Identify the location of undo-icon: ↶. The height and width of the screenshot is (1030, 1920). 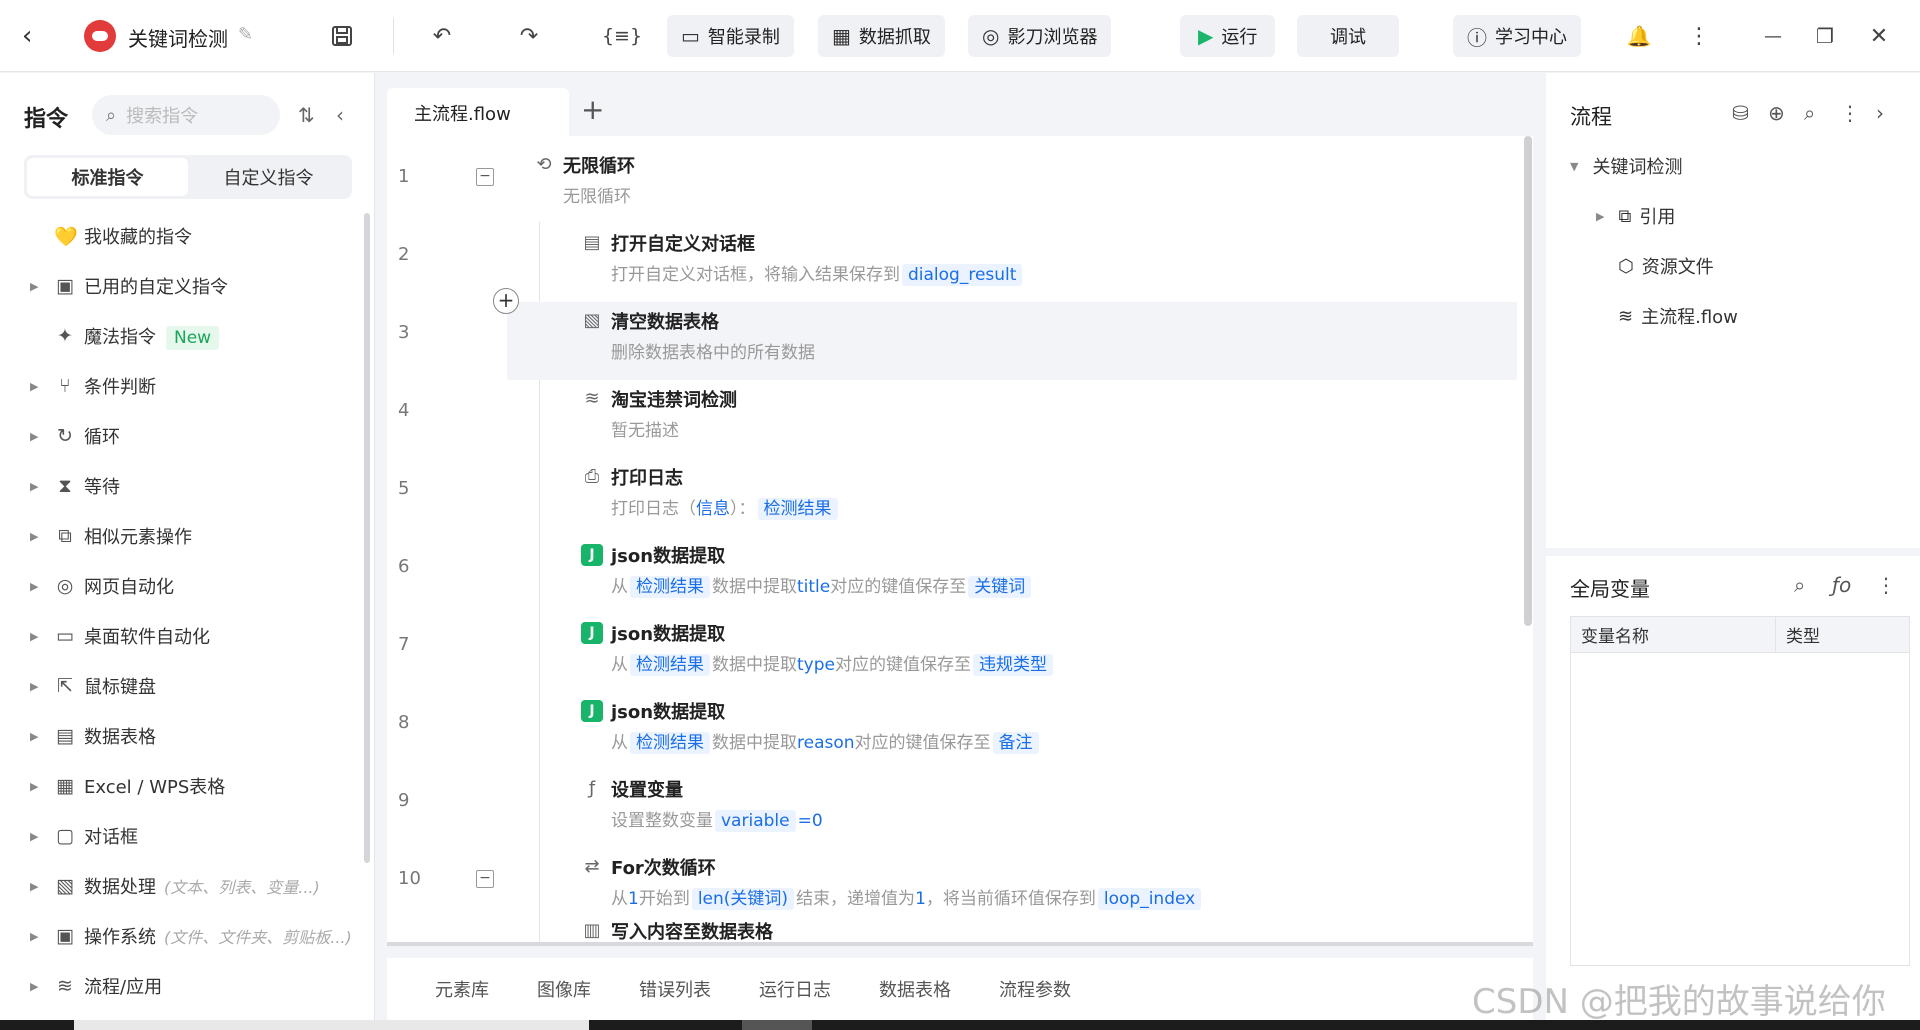
(442, 36).